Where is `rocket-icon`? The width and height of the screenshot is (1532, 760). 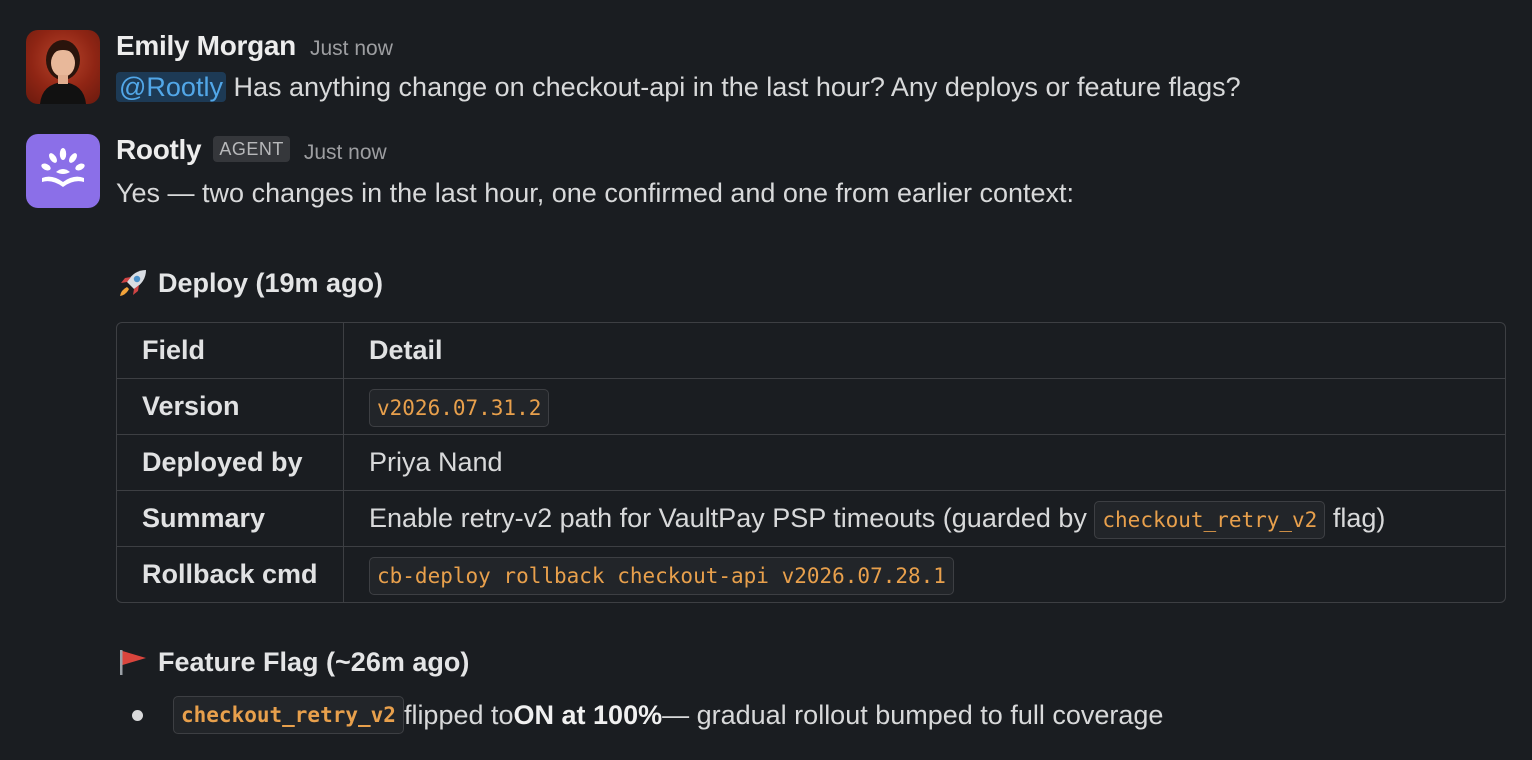
rocket-icon is located at coordinates (133, 283).